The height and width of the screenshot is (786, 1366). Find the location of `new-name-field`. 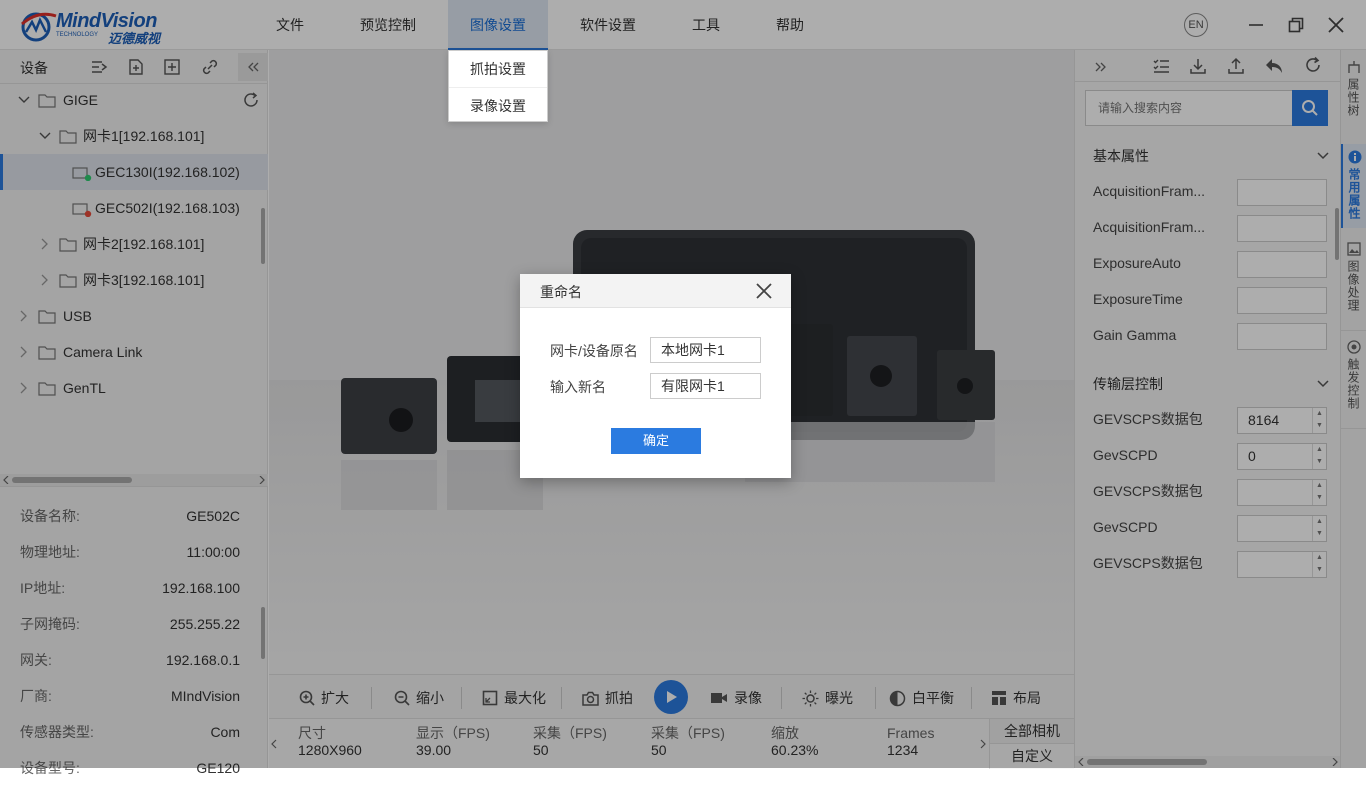

new-name-field is located at coordinates (705, 386).